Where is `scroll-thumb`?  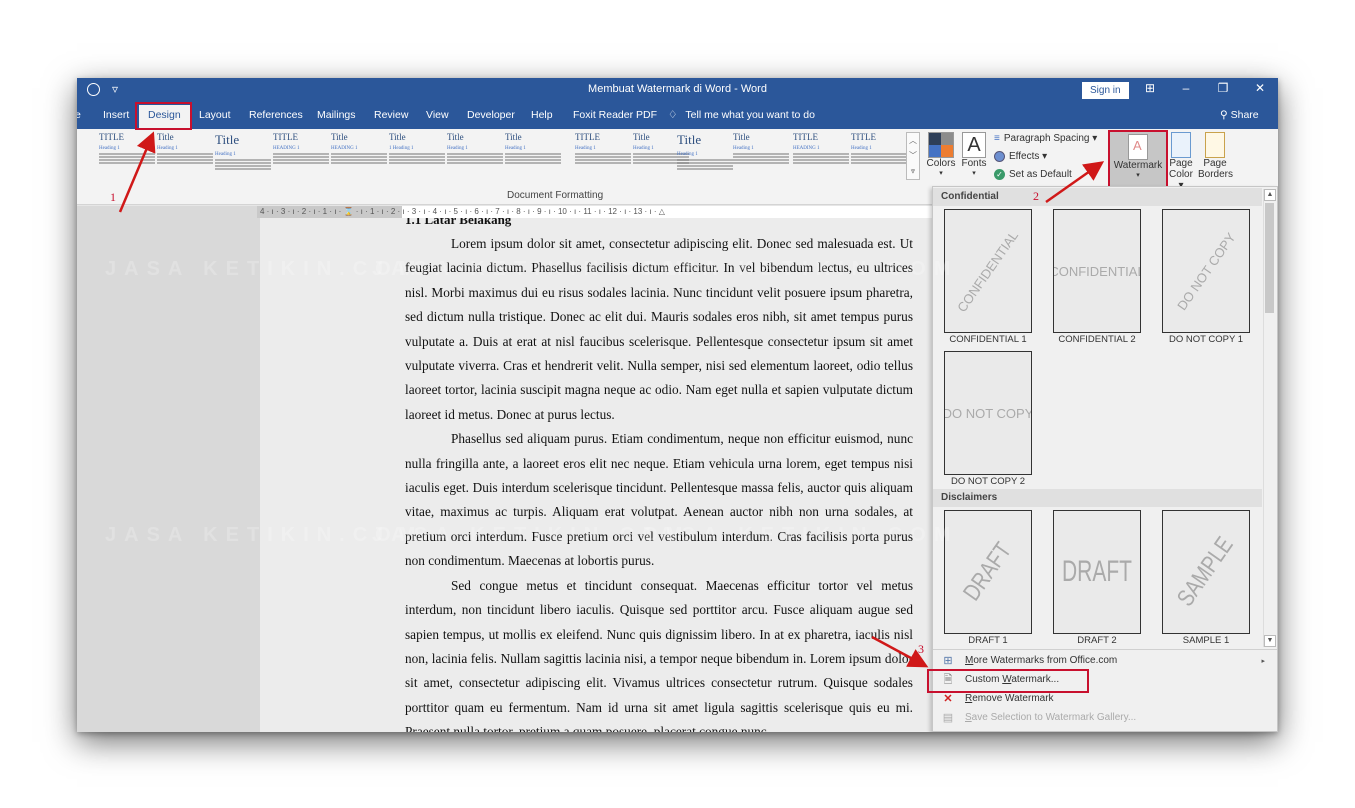 scroll-thumb is located at coordinates (1269, 258).